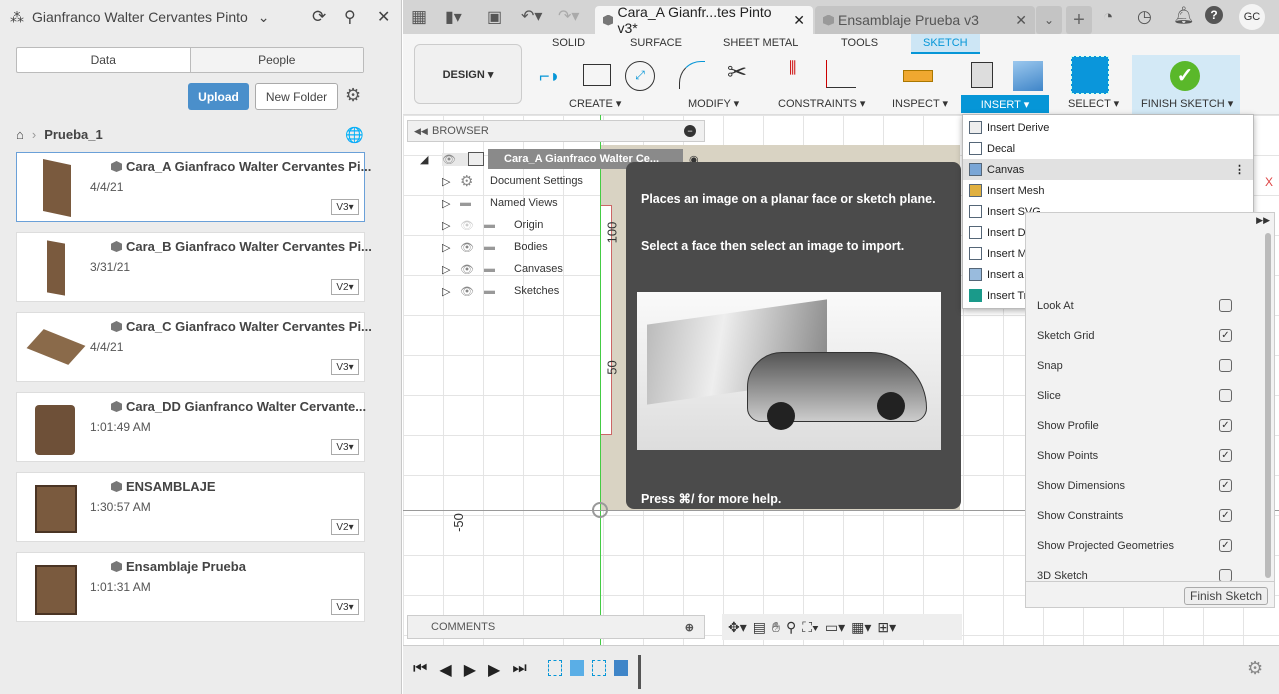 The image size is (1279, 694). I want to click on palette-option: Sketch Grid ✓, so click(1134, 335).